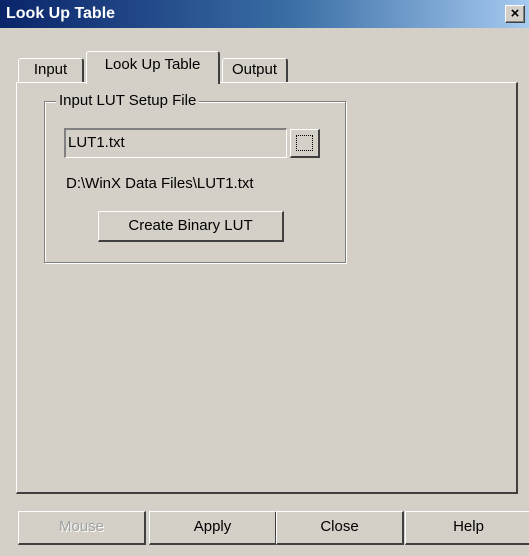 The width and height of the screenshot is (529, 556). I want to click on window-close-button: ×, so click(515, 14).